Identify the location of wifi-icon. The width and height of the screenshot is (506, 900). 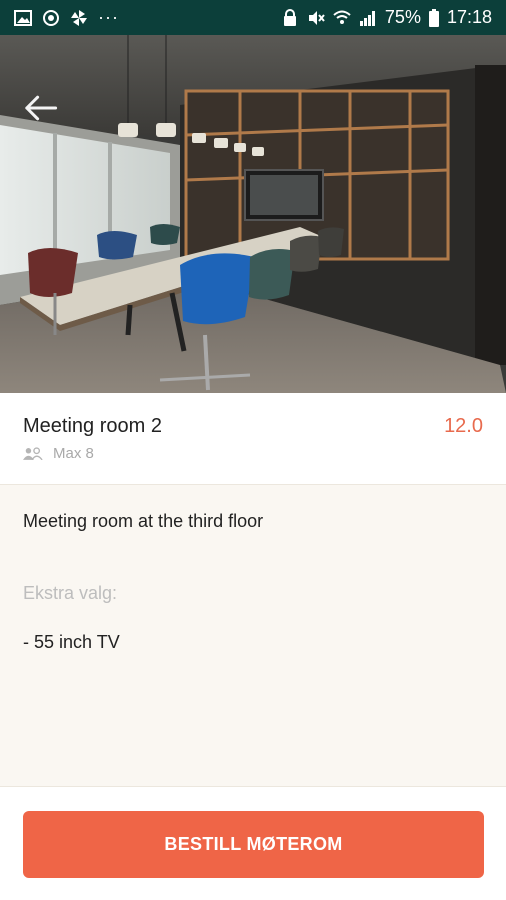
(342, 17).